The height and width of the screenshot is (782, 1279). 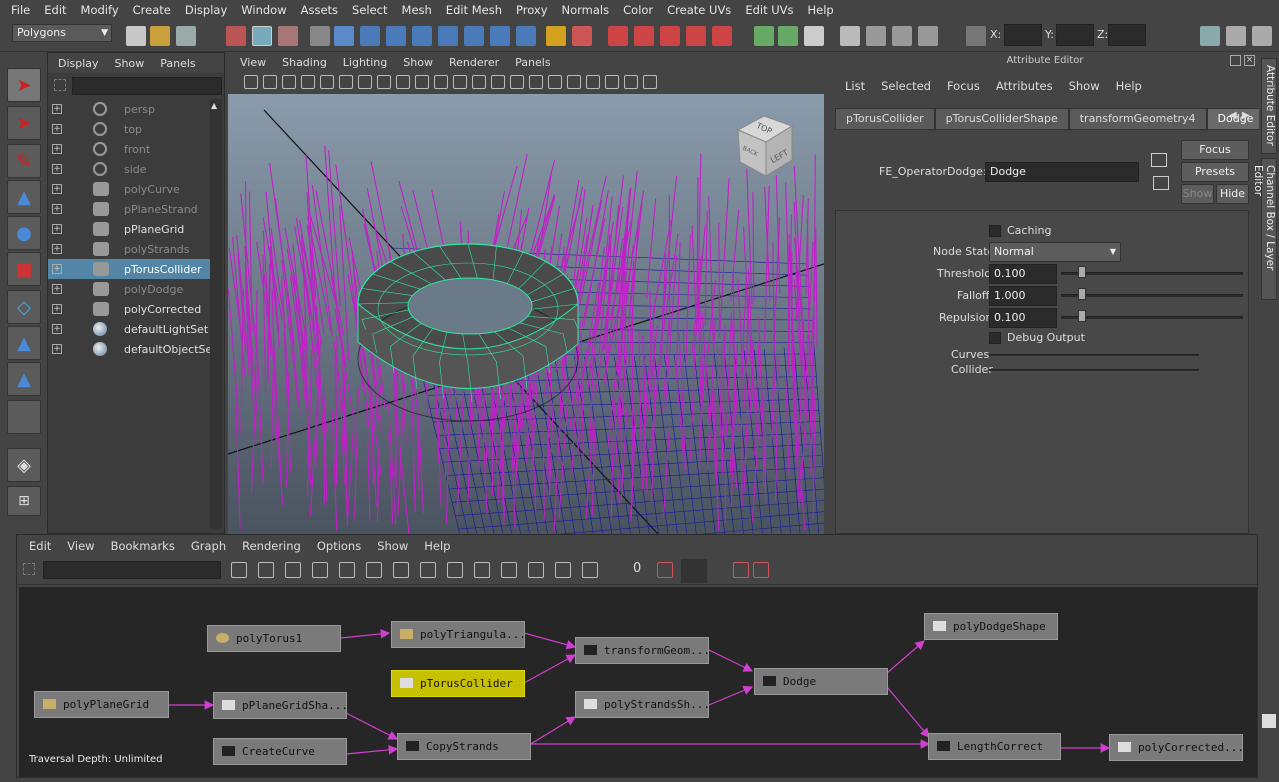 I want to click on full-mode-icon, so click(x=509, y=570).